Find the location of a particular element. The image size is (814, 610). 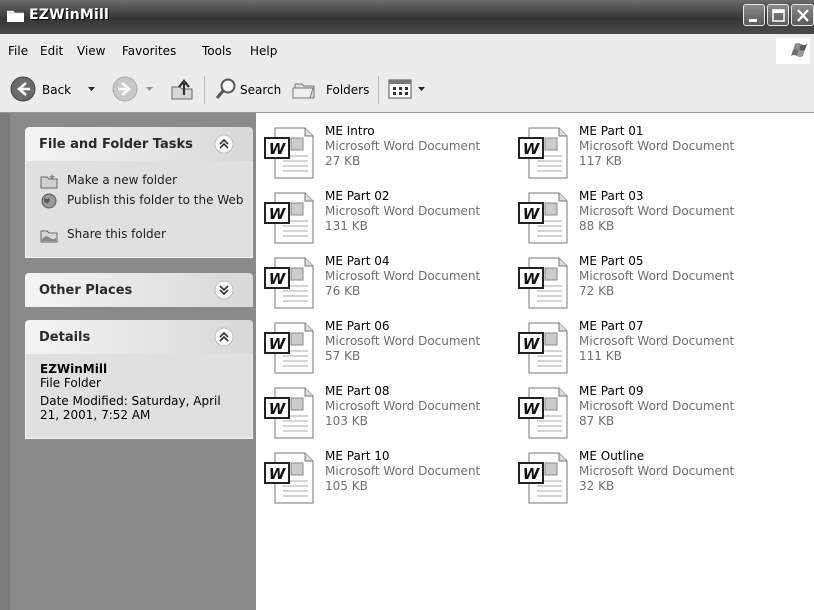

details-name: EZWinMill is located at coordinates (74, 369).